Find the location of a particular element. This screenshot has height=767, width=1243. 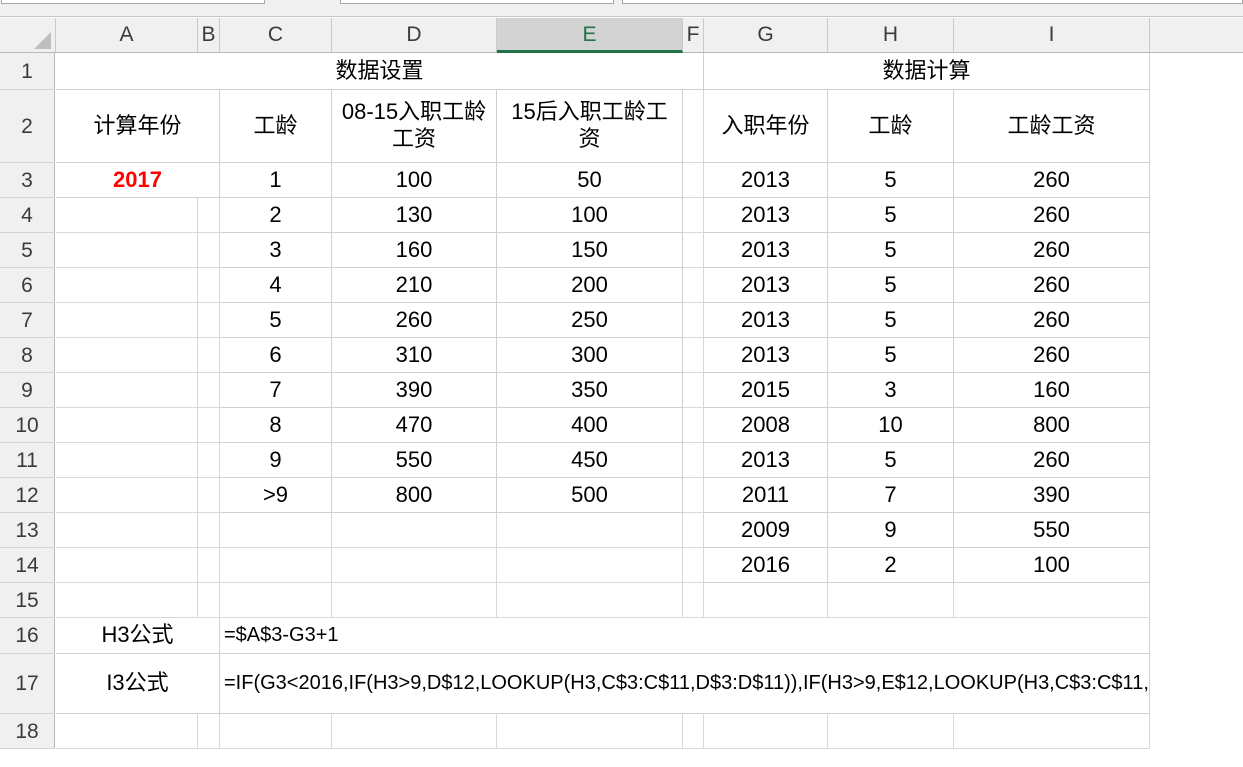

column-header-h: H is located at coordinates (891, 35).